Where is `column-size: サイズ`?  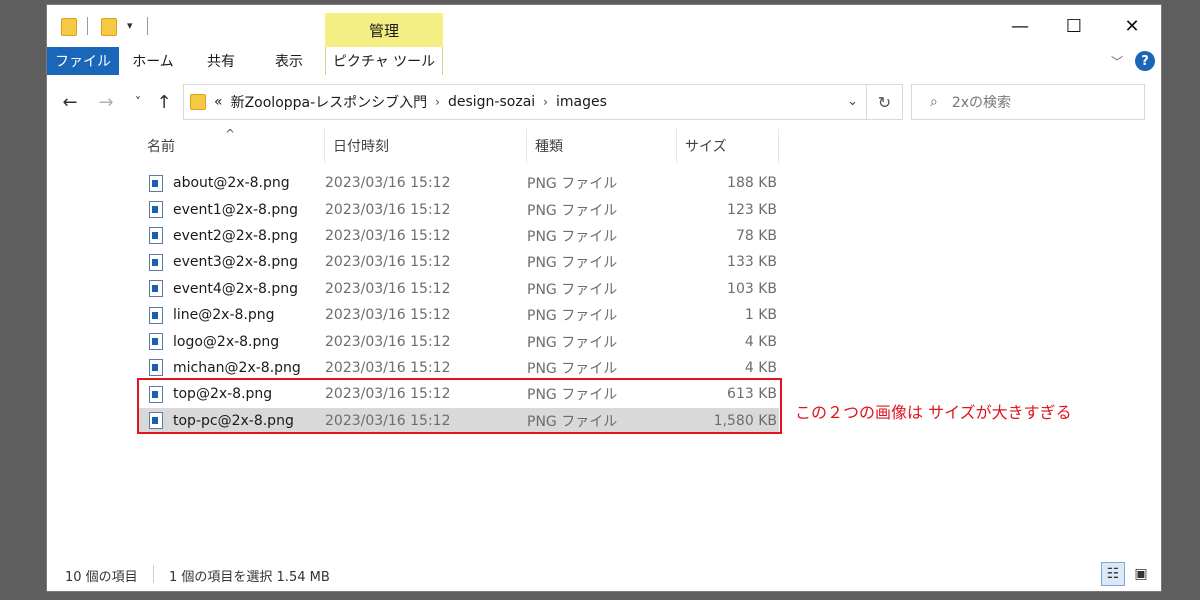
column-size: サイズ is located at coordinates (728, 146).